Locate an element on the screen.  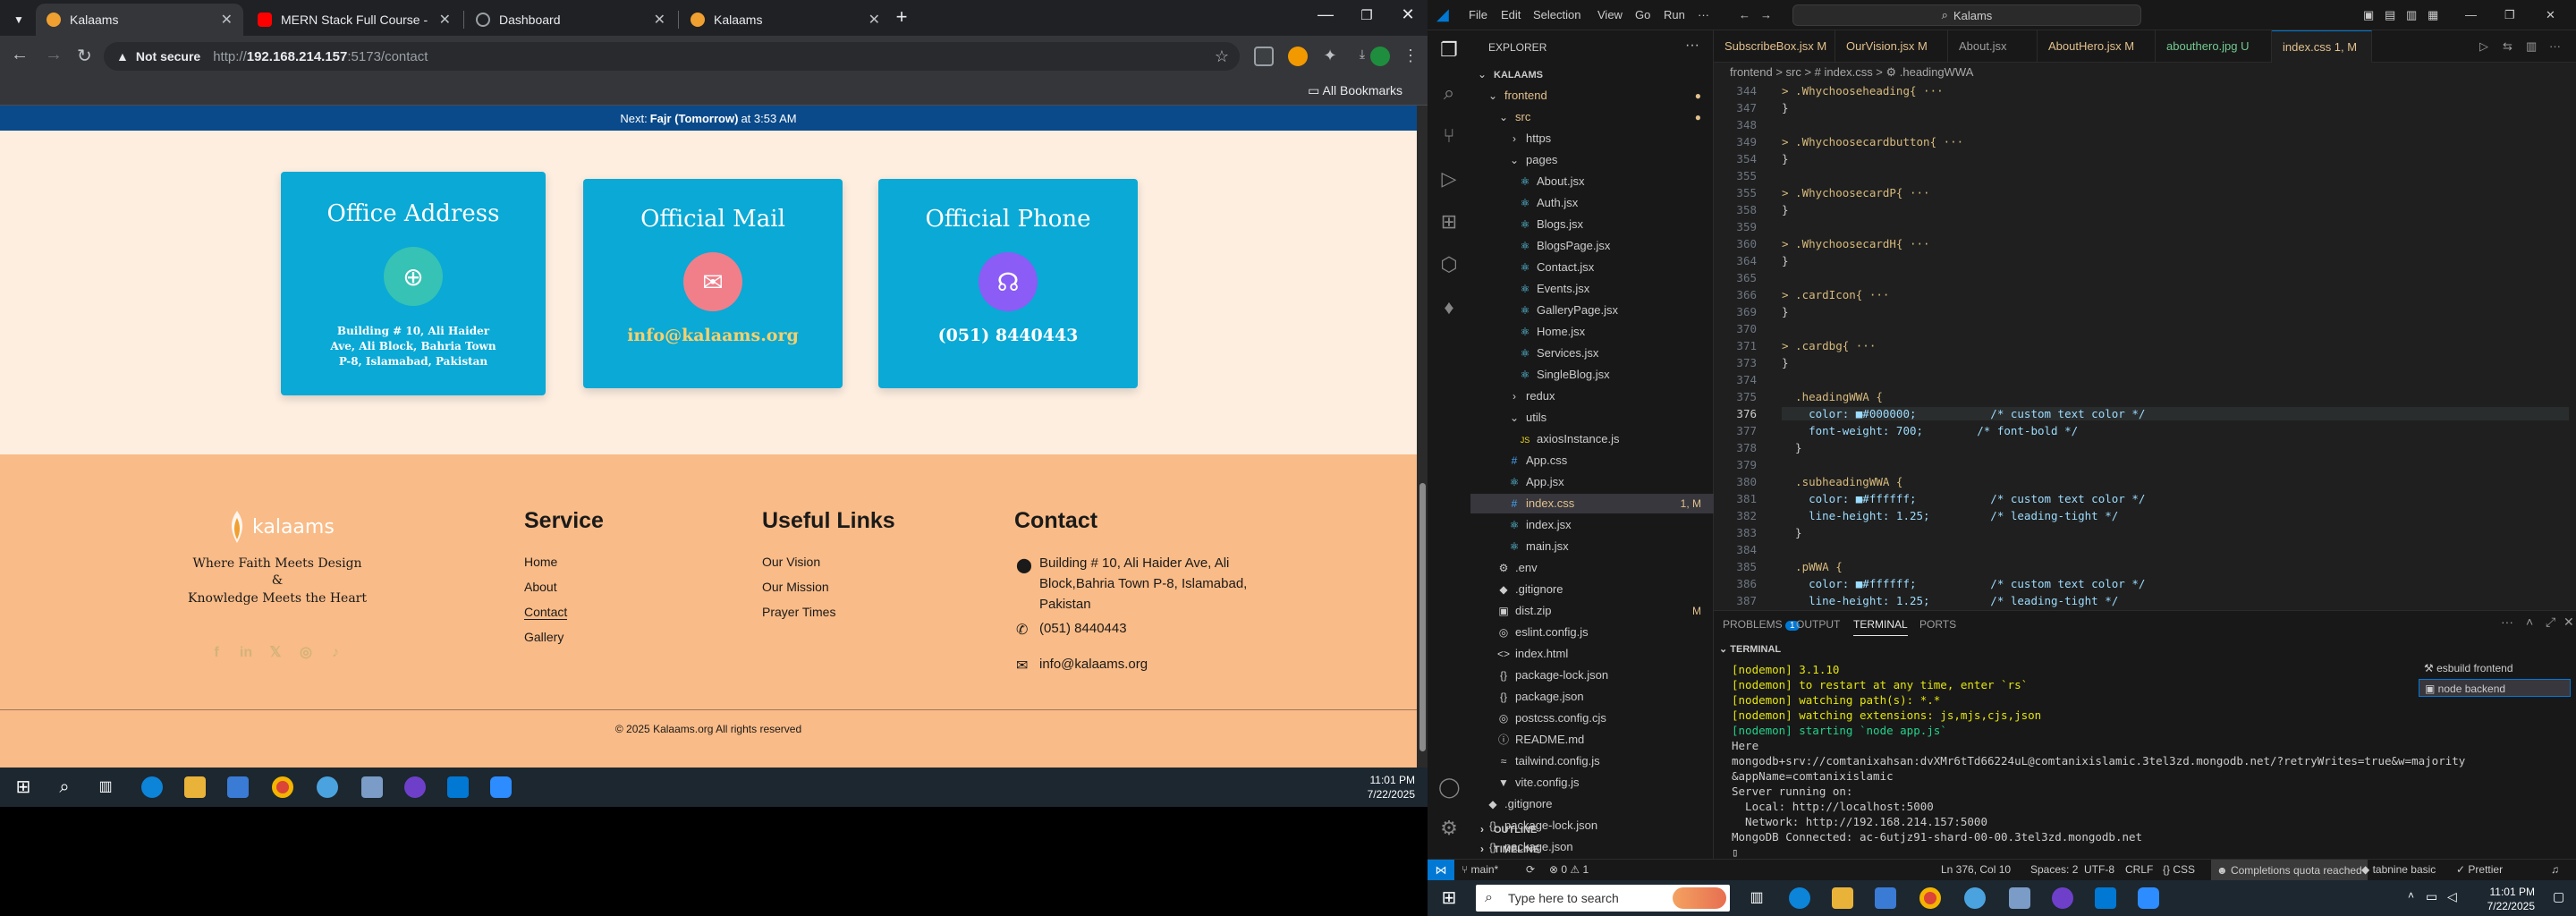
explorer-icon: ❐ is located at coordinates (1449, 50).